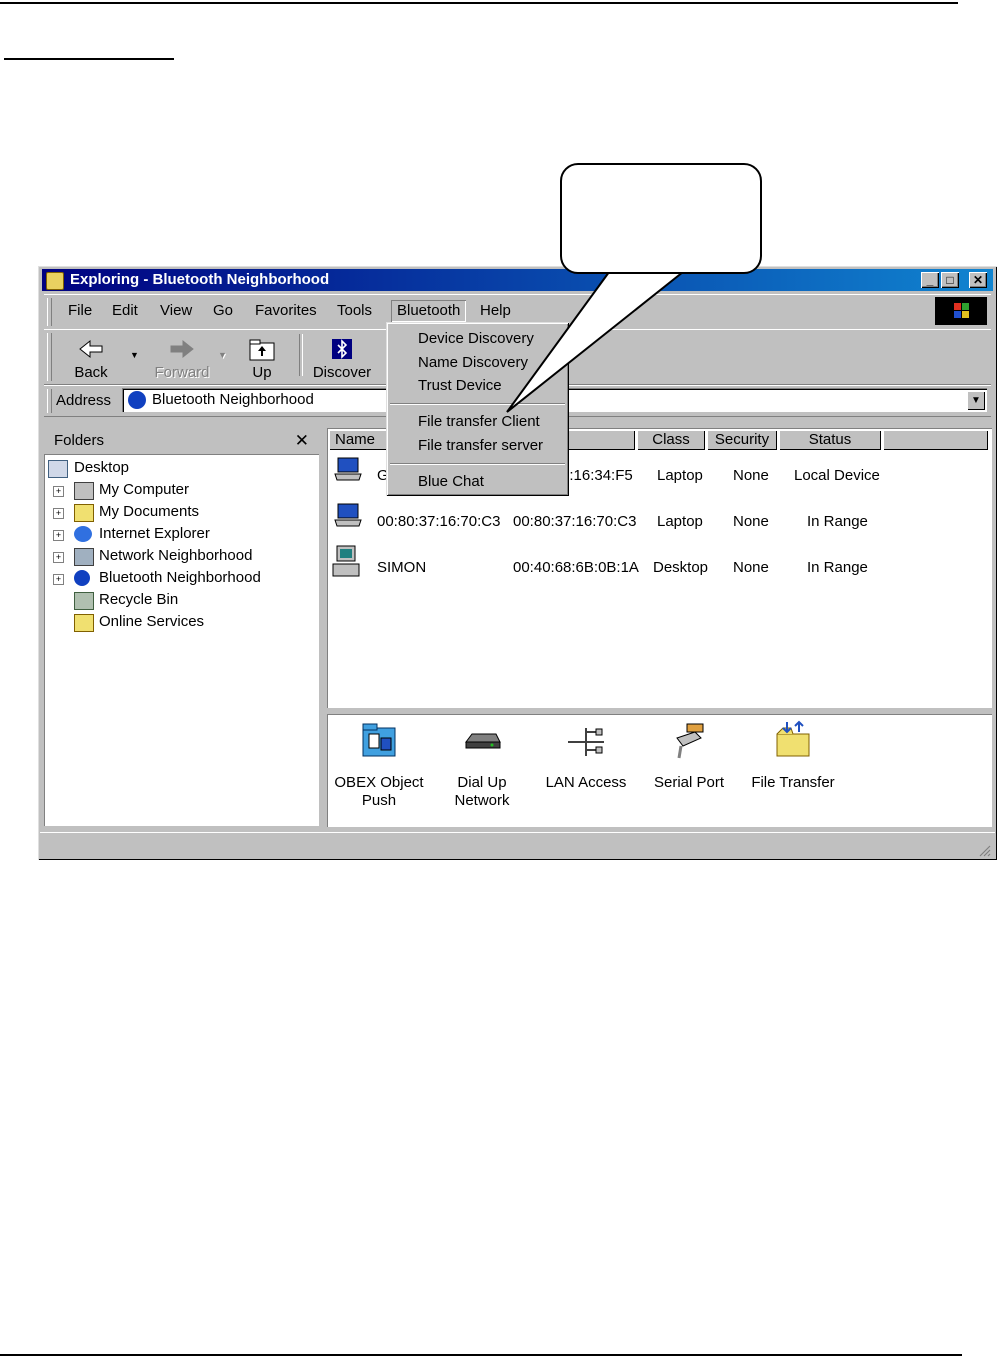  What do you see at coordinates (597, 340) in the screenshot?
I see `callout-pointer` at bounding box center [597, 340].